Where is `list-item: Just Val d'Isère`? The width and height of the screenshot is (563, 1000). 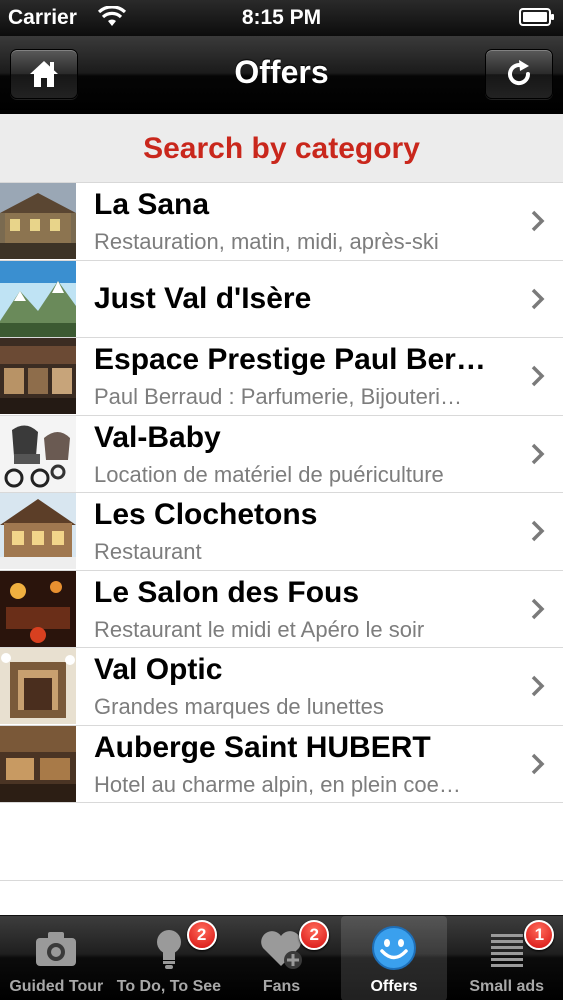
list-item: Just Val d'Isère is located at coordinates (281, 299).